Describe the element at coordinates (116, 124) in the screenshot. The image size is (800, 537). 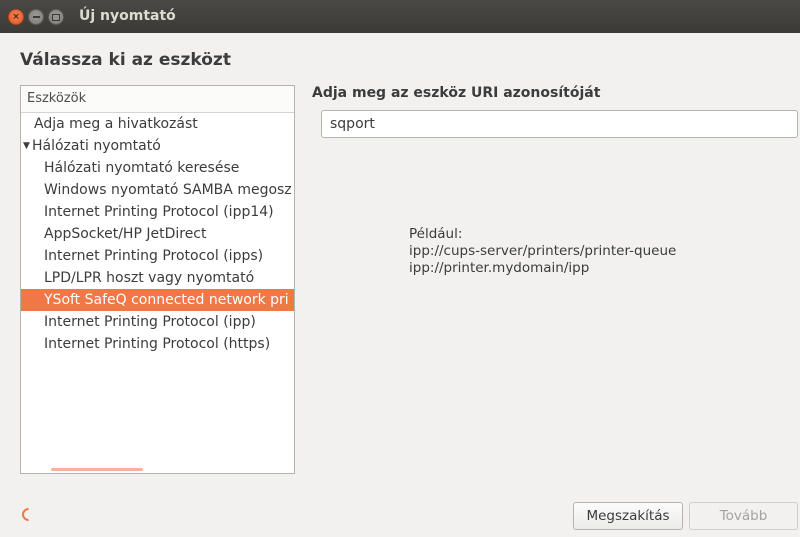
I see `device-item-label: Adja meg a hivatkozást` at that location.